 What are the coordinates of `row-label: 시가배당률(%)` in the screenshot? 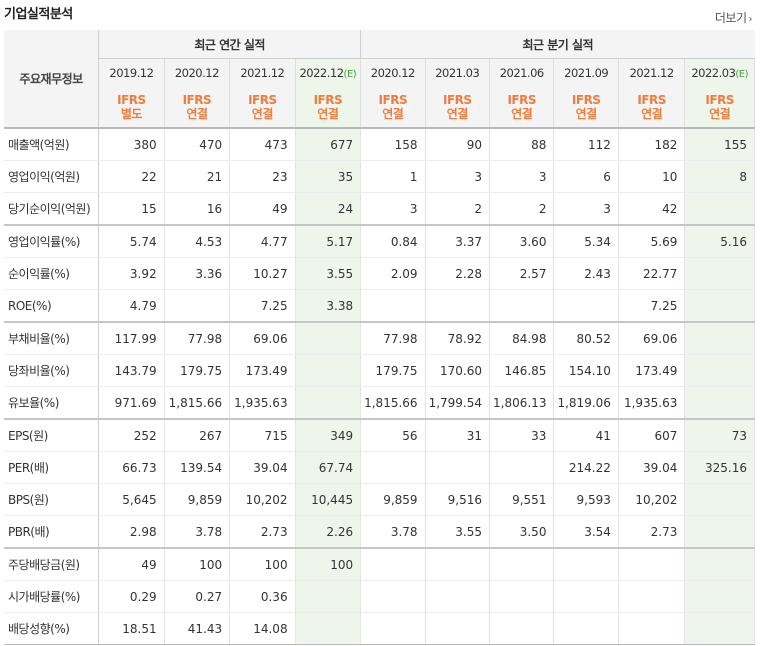 It's located at (52, 596).